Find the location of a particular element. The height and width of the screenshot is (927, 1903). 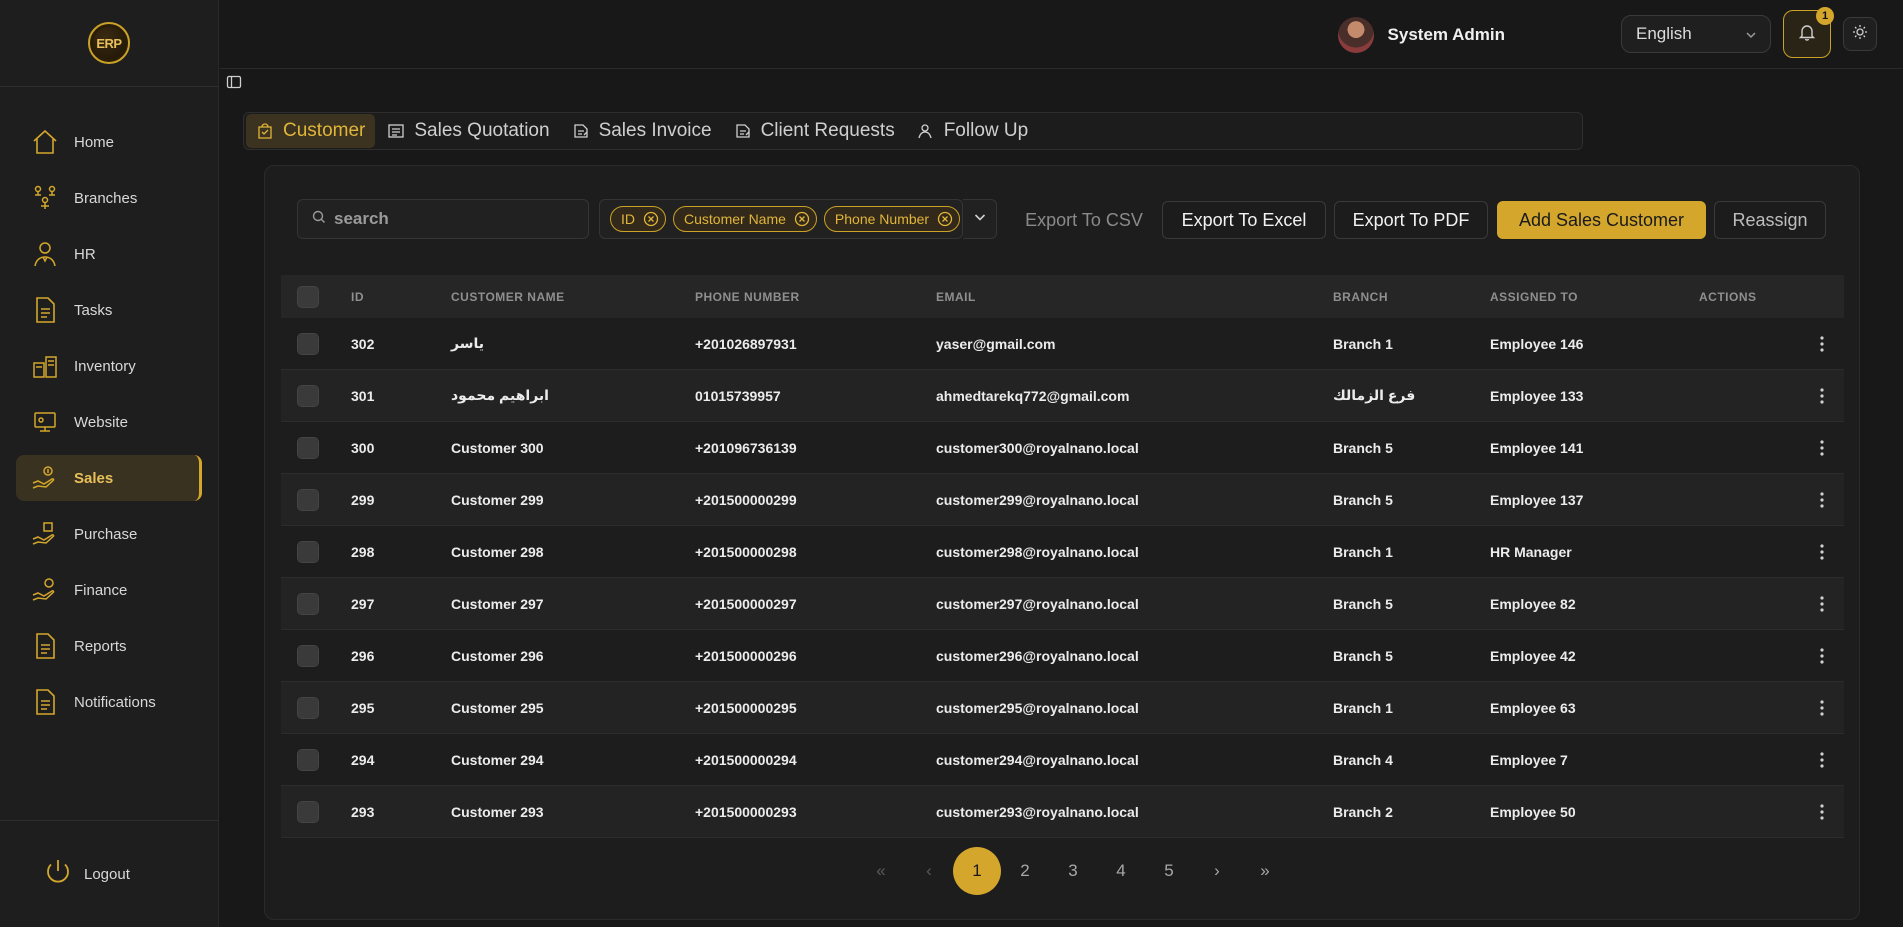

column-filter-dropdown is located at coordinates (980, 219).